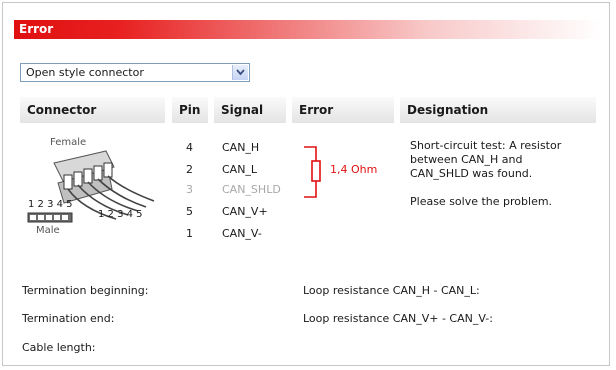 This screenshot has width=616, height=370. What do you see at coordinates (466, 159) in the screenshot?
I see `designation-line: between CAN_H and` at bounding box center [466, 159].